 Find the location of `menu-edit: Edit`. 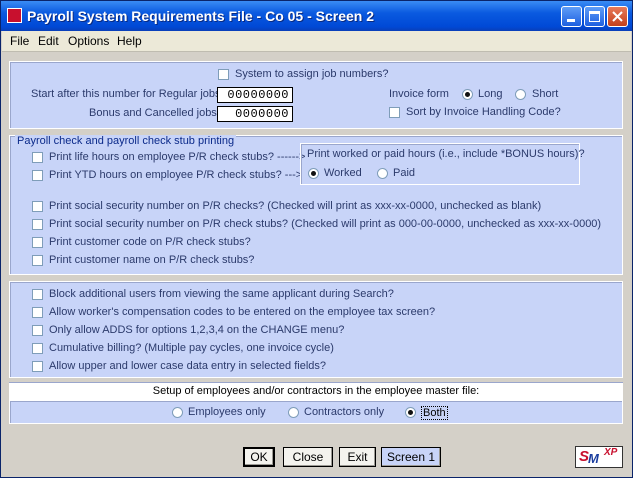

menu-edit: Edit is located at coordinates (48, 41).